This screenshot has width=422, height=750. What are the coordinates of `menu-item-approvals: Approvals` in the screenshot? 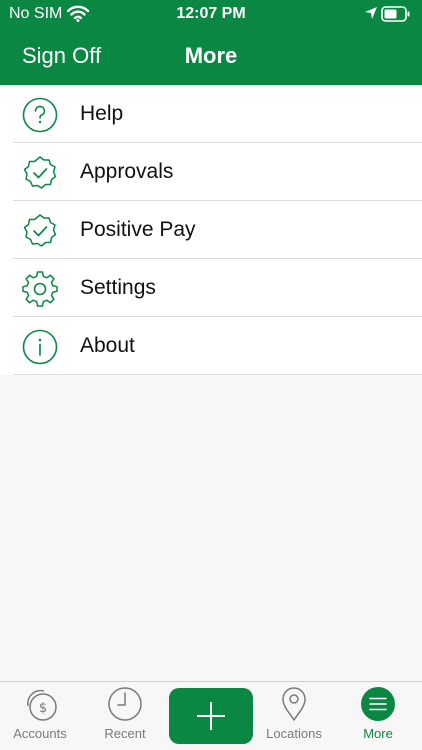 It's located at (211, 172).